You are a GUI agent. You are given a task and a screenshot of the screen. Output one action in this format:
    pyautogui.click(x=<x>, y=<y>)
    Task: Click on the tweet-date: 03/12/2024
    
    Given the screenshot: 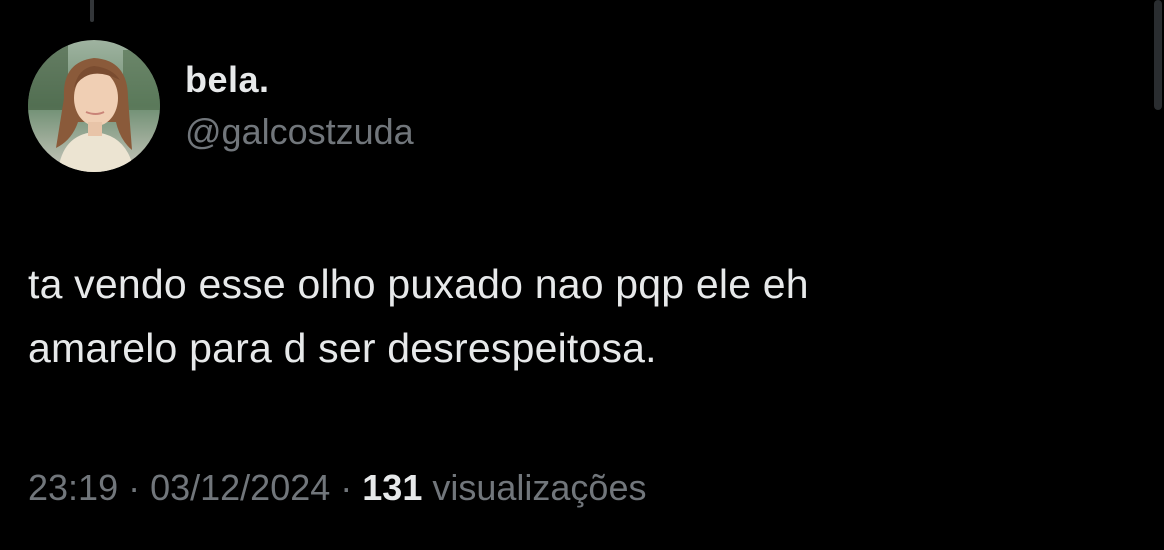 What is the action you would take?
    pyautogui.click(x=240, y=487)
    